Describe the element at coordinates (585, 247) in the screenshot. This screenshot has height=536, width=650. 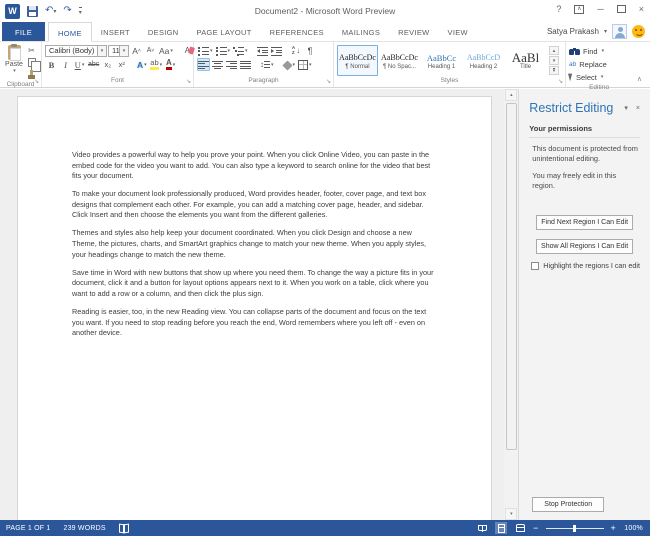
I see `show-all-regions-button: Show All Regions I Can Edit` at that location.